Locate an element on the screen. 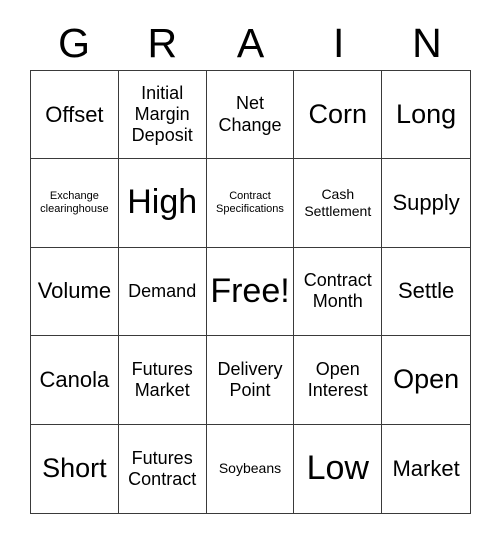 The width and height of the screenshot is (500, 544). bingo-cell: Settle is located at coordinates (426, 292).